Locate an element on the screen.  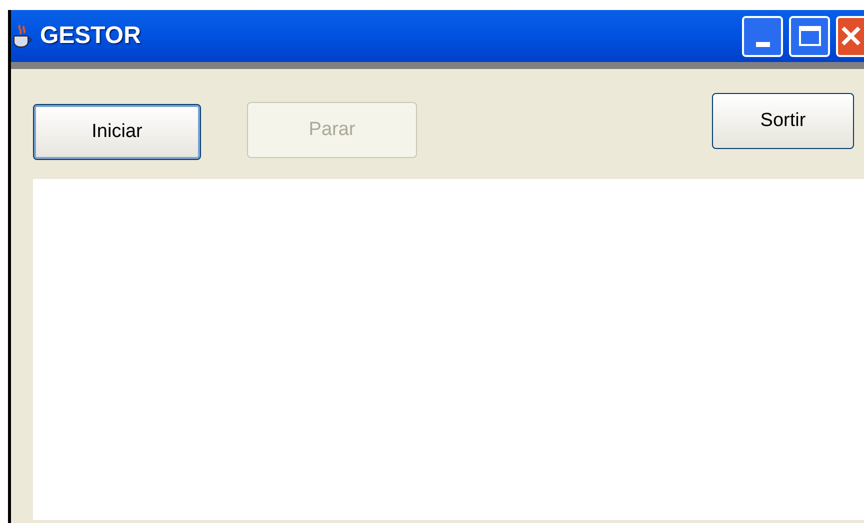
close-icon is located at coordinates (851, 36).